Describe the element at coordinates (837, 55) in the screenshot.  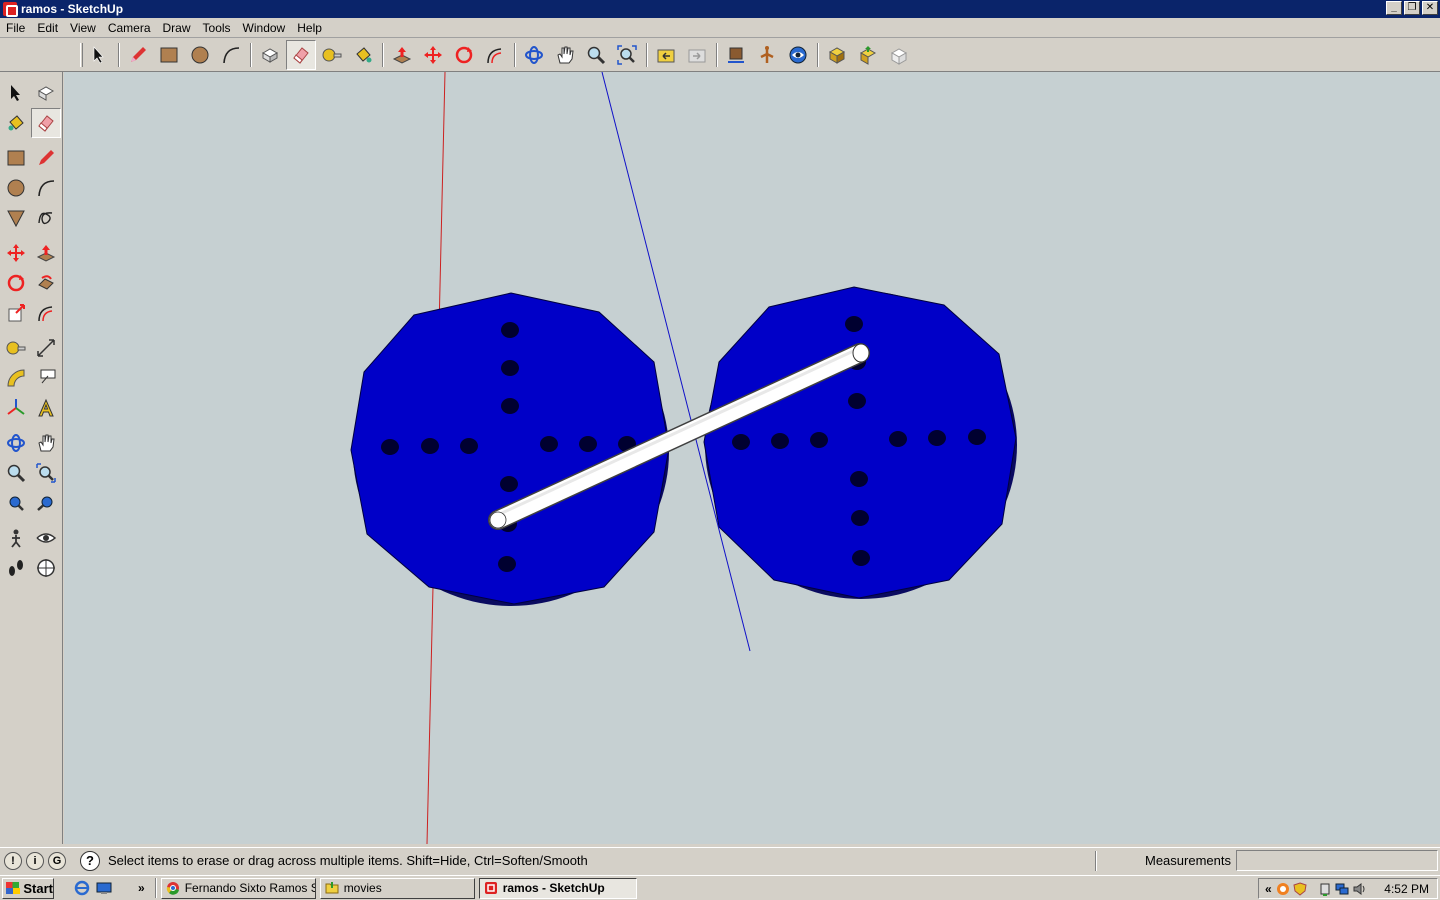
I see `toolbar-get-models-button` at that location.